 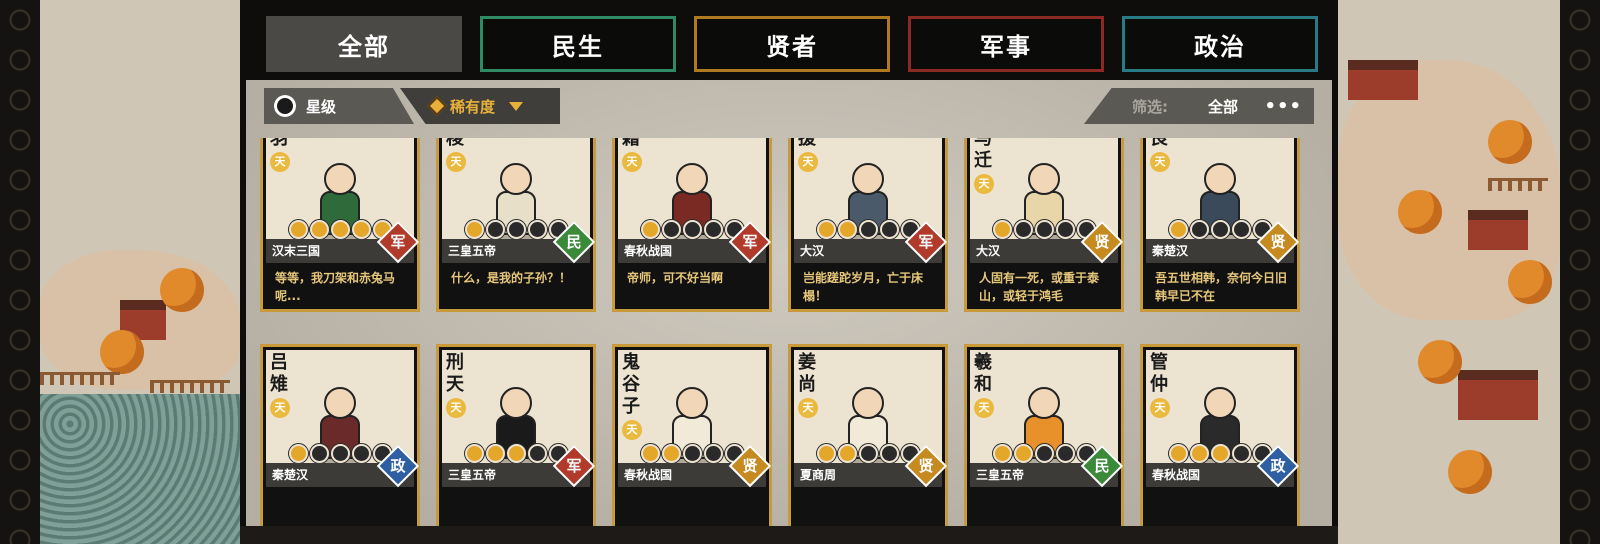 What do you see at coordinates (1159, 373) in the screenshot?
I see `character-name-text: 管仲` at bounding box center [1159, 373].